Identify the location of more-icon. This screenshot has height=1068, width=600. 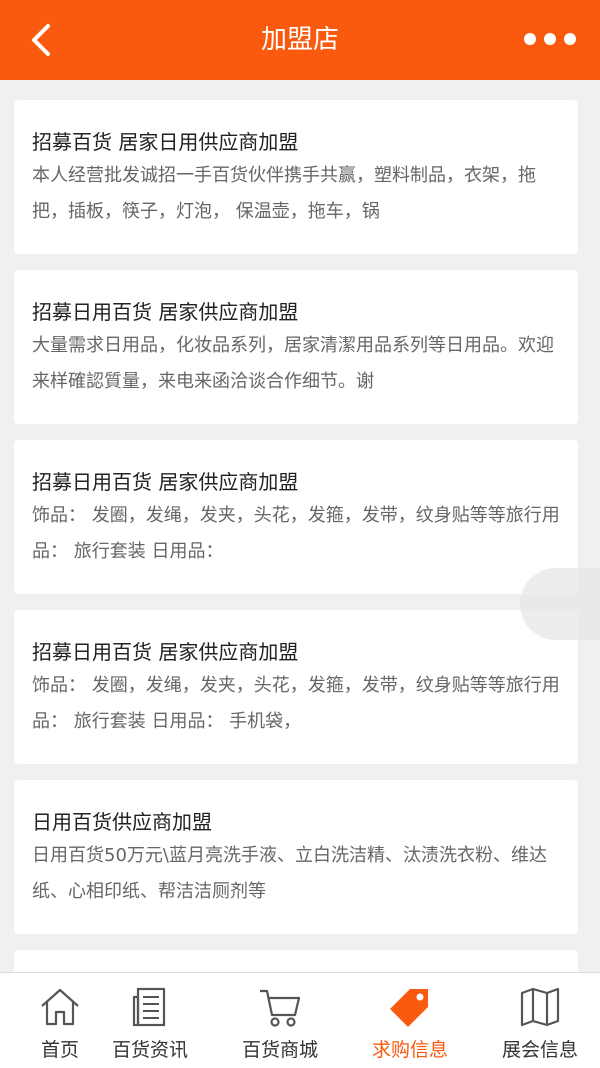
(550, 39).